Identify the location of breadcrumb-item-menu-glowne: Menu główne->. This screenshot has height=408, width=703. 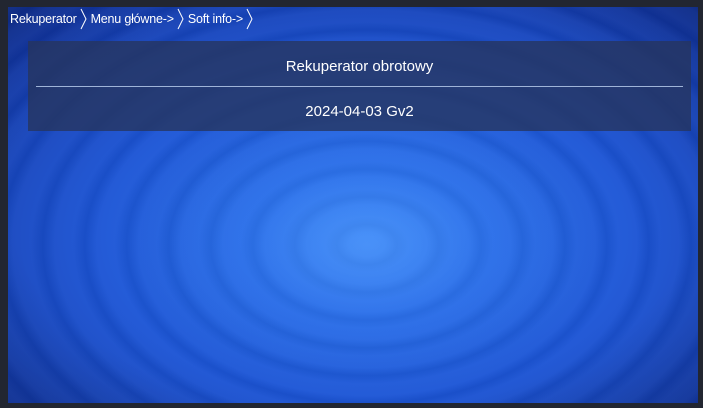
(137, 19).